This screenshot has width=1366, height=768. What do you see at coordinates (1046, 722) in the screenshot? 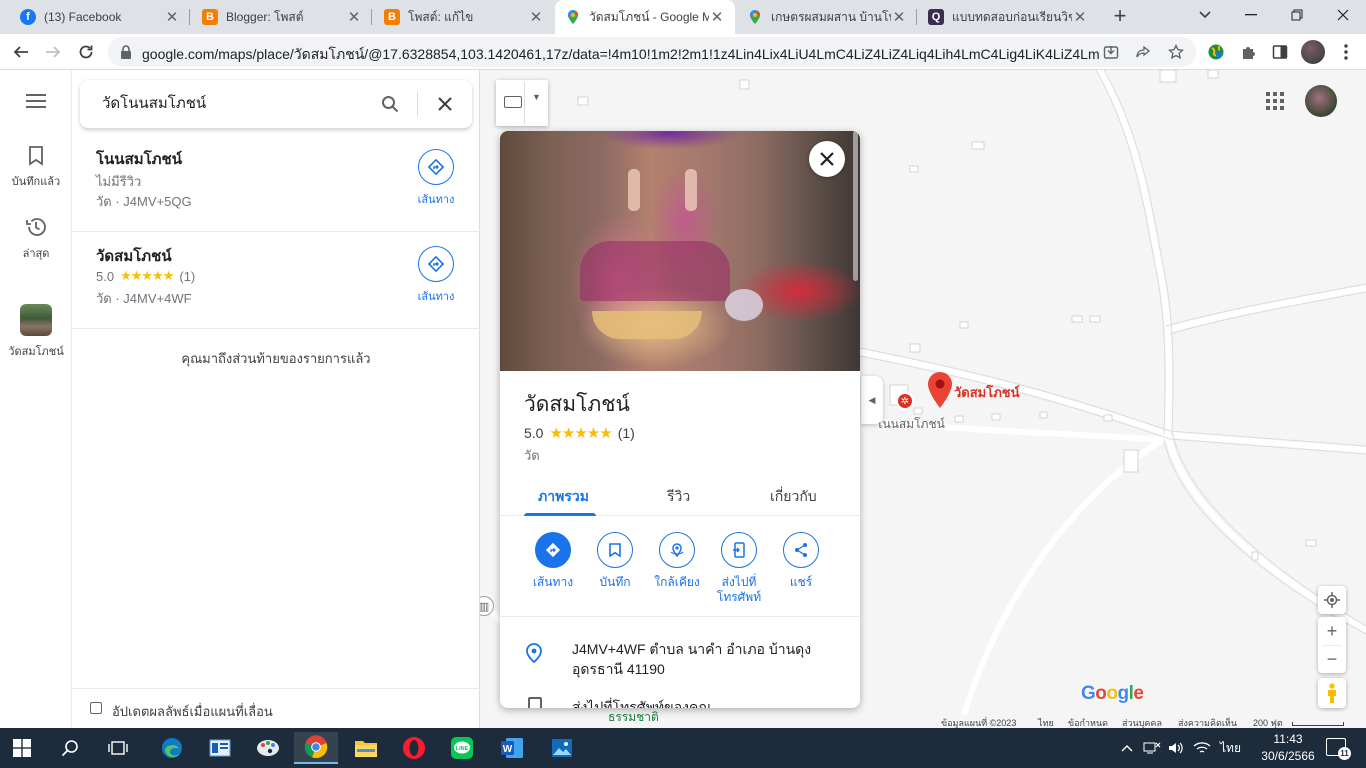
I see `language-link: ไทย` at bounding box center [1046, 722].